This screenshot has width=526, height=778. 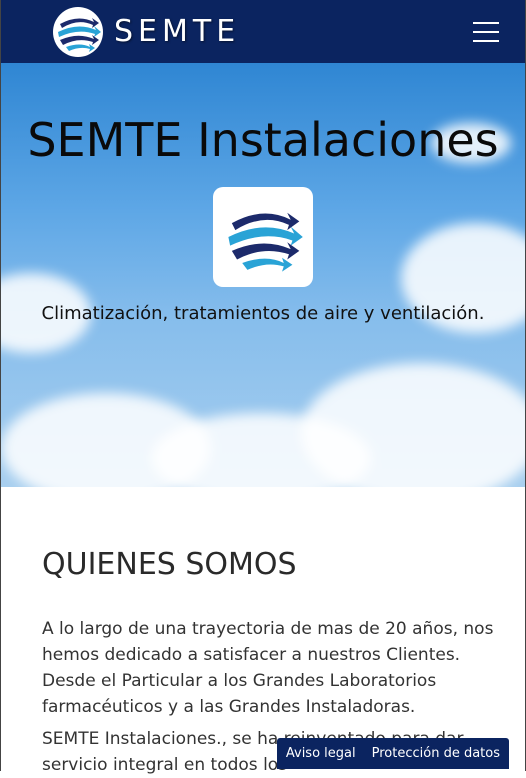 What do you see at coordinates (321, 753) in the screenshot?
I see `legal-notice-link: Aviso legal` at bounding box center [321, 753].